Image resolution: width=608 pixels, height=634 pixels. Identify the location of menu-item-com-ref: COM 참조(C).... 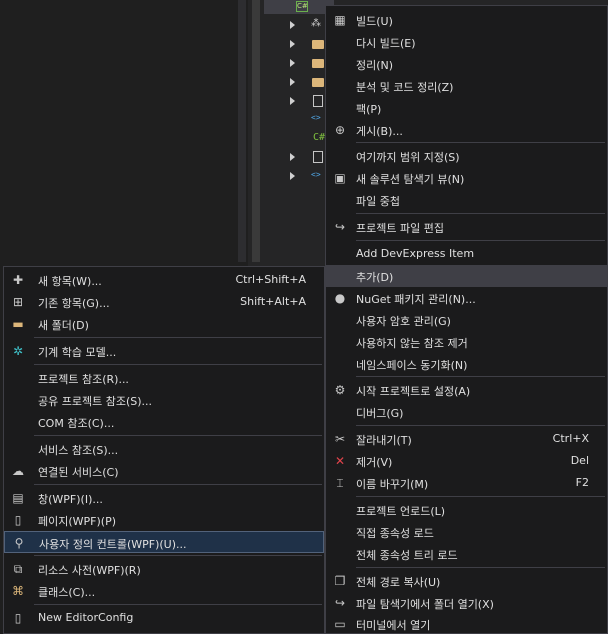
(164, 422).